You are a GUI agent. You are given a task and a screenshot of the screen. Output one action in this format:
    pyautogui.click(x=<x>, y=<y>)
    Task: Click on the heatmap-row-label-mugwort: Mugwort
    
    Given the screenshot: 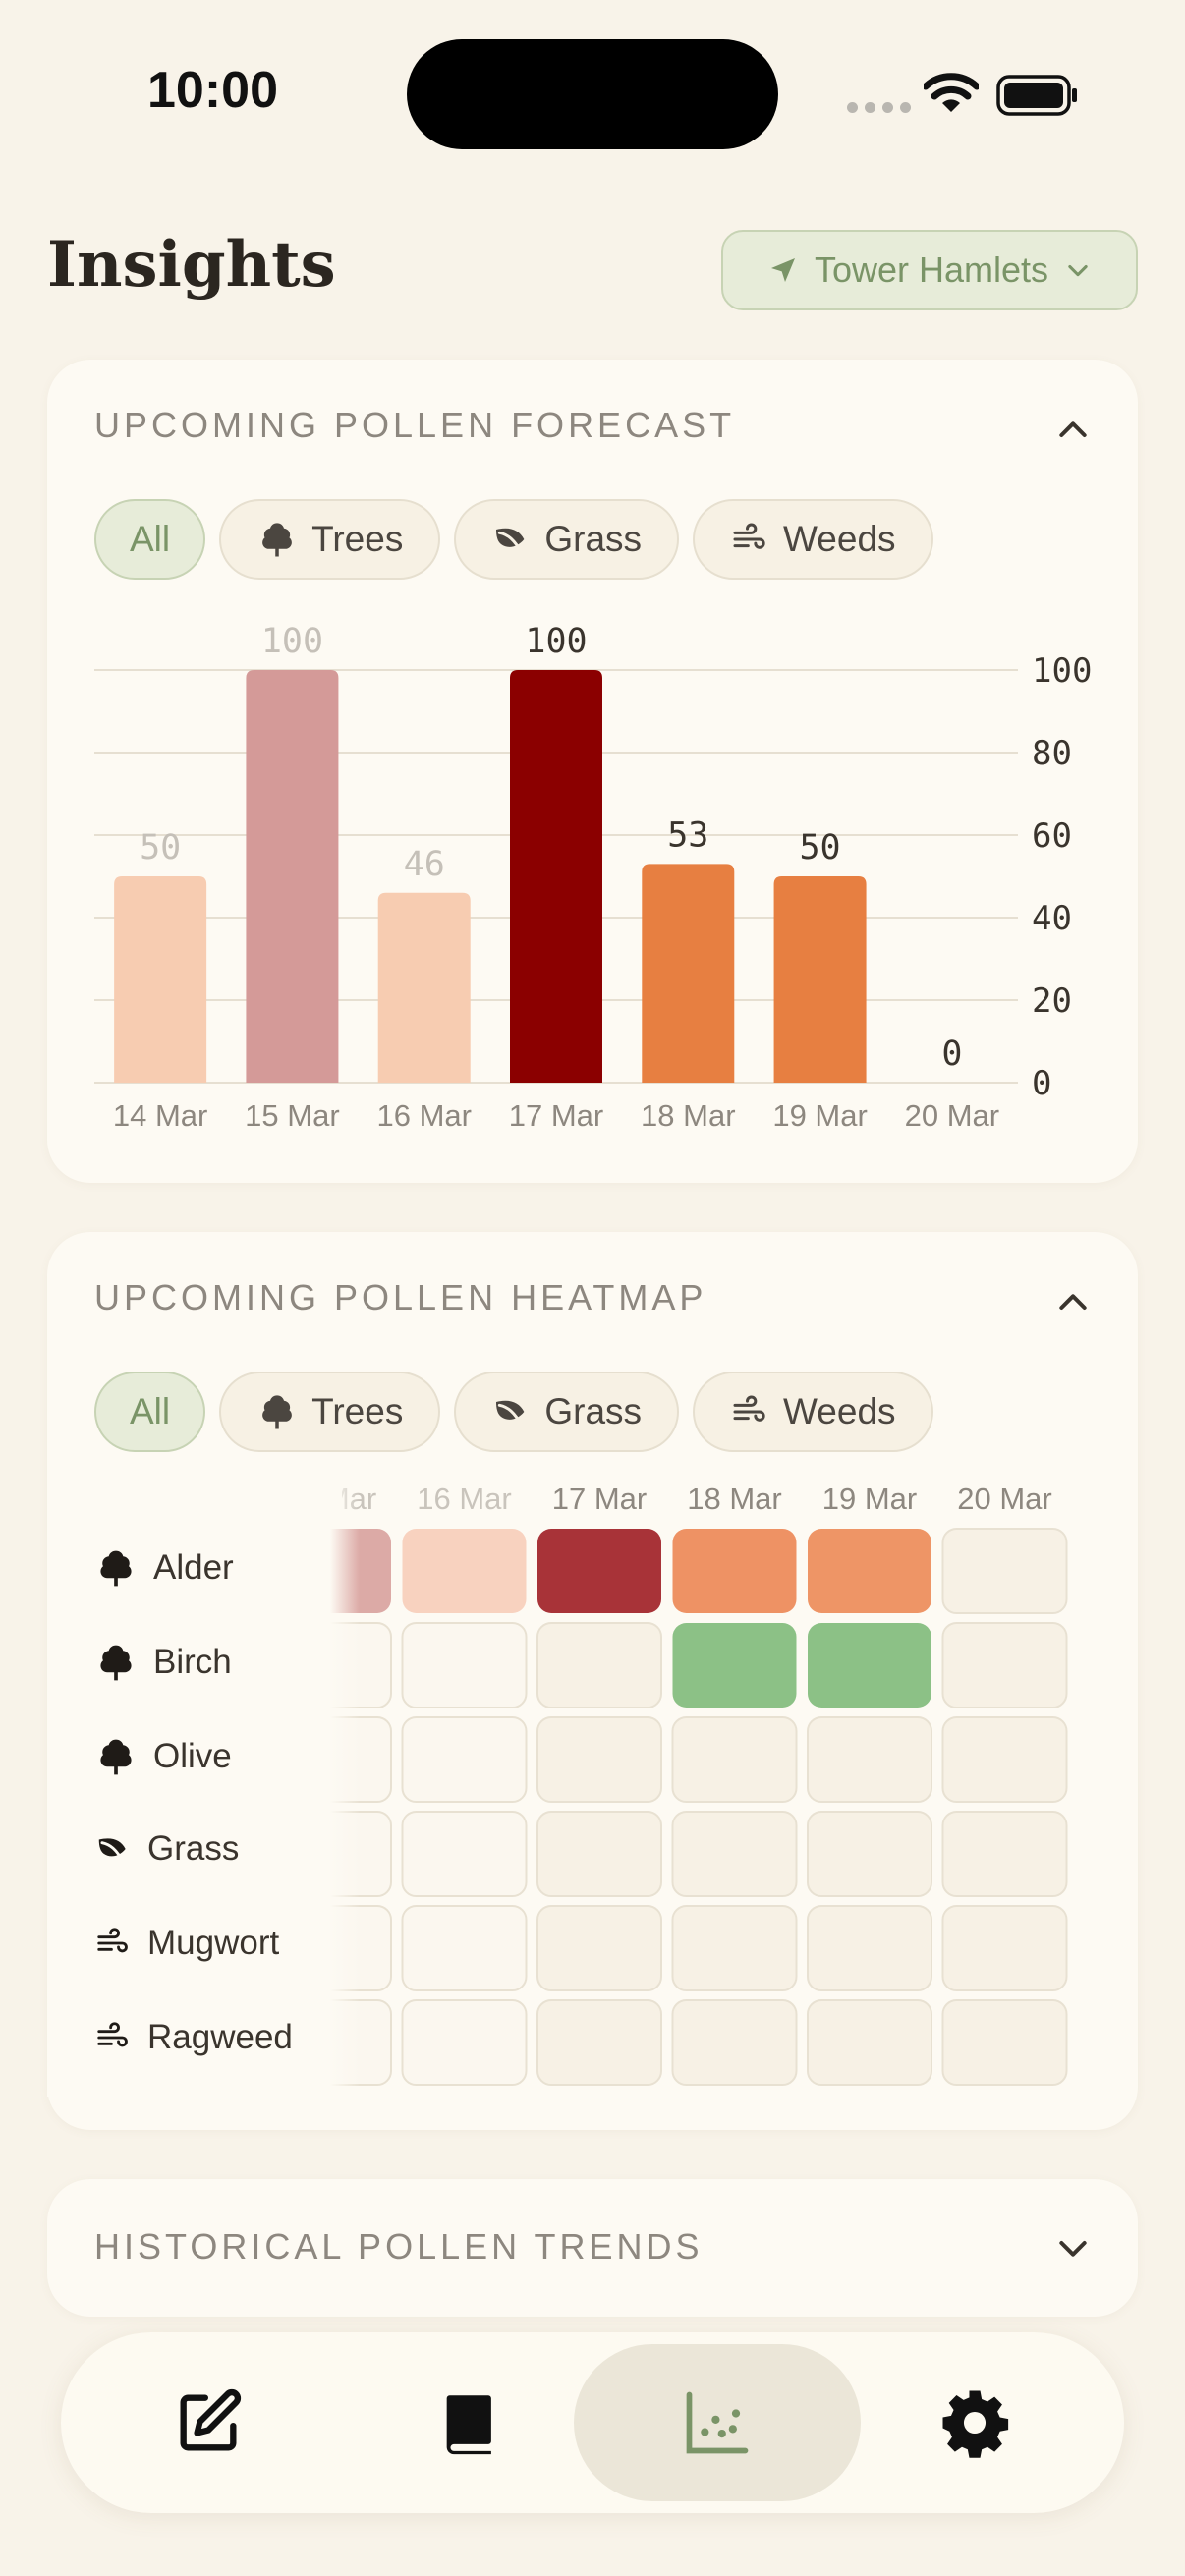 What is the action you would take?
    pyautogui.click(x=186, y=1943)
    